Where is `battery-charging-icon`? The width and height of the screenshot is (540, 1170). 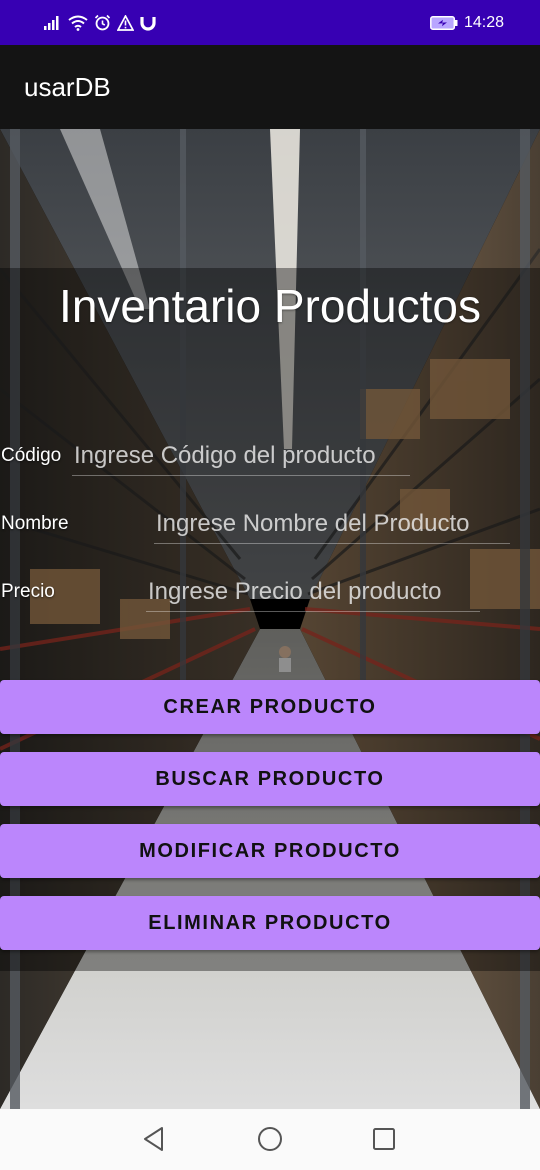
battery-charging-icon is located at coordinates (444, 22).